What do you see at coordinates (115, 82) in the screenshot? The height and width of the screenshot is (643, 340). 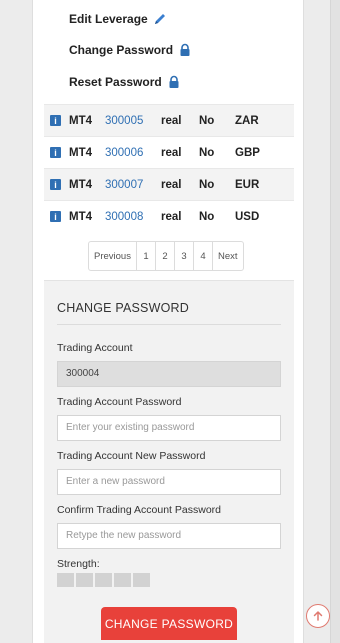 I see `reset-password-label: Reset Password` at bounding box center [115, 82].